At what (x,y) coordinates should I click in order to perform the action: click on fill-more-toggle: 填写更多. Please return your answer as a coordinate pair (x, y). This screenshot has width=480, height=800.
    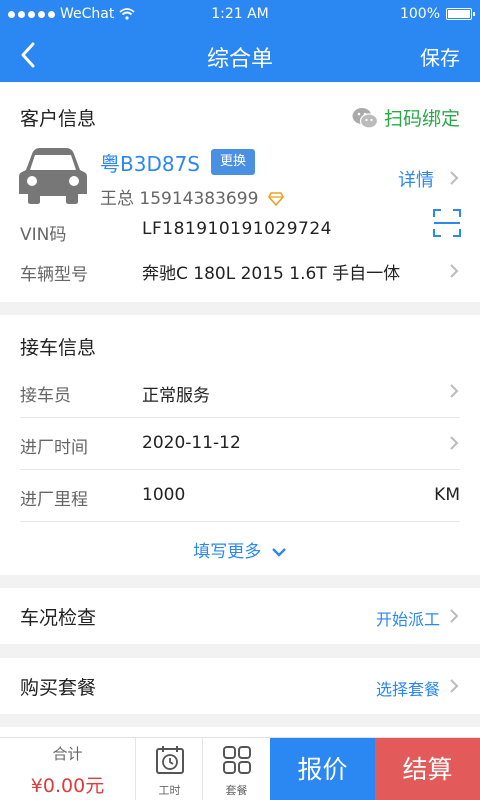
    Looking at the image, I should click on (240, 549).